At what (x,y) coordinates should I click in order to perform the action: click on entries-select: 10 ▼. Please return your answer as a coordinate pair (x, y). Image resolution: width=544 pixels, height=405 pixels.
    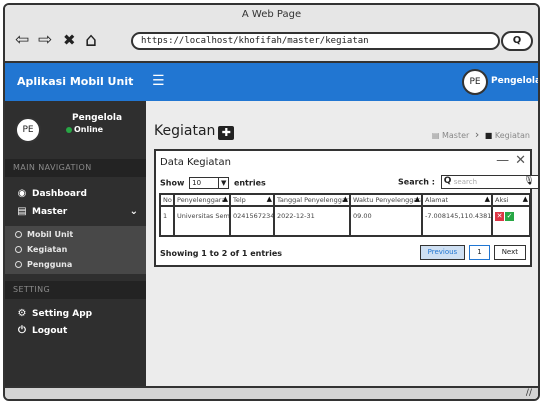
    Looking at the image, I should click on (209, 183).